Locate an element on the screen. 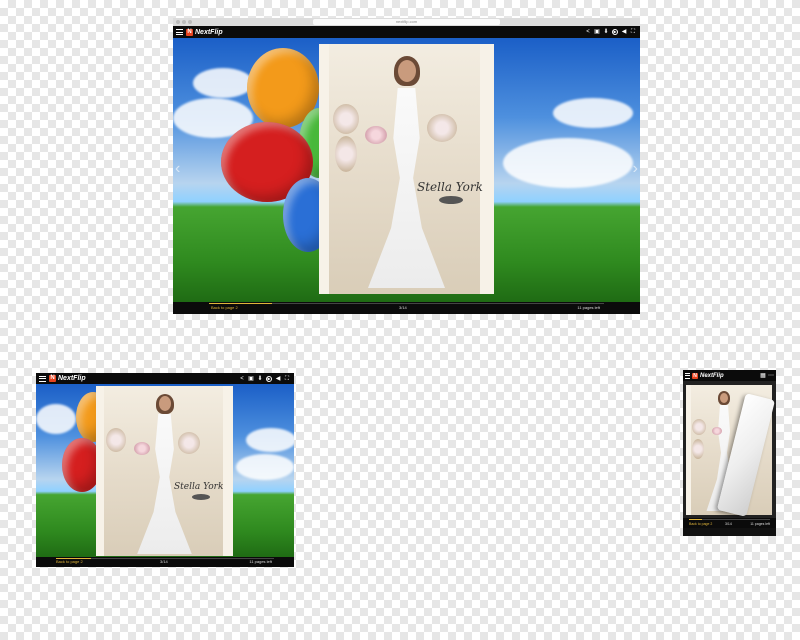 This screenshot has height=640, width=800. book-stage: Stella York is located at coordinates (165, 470).